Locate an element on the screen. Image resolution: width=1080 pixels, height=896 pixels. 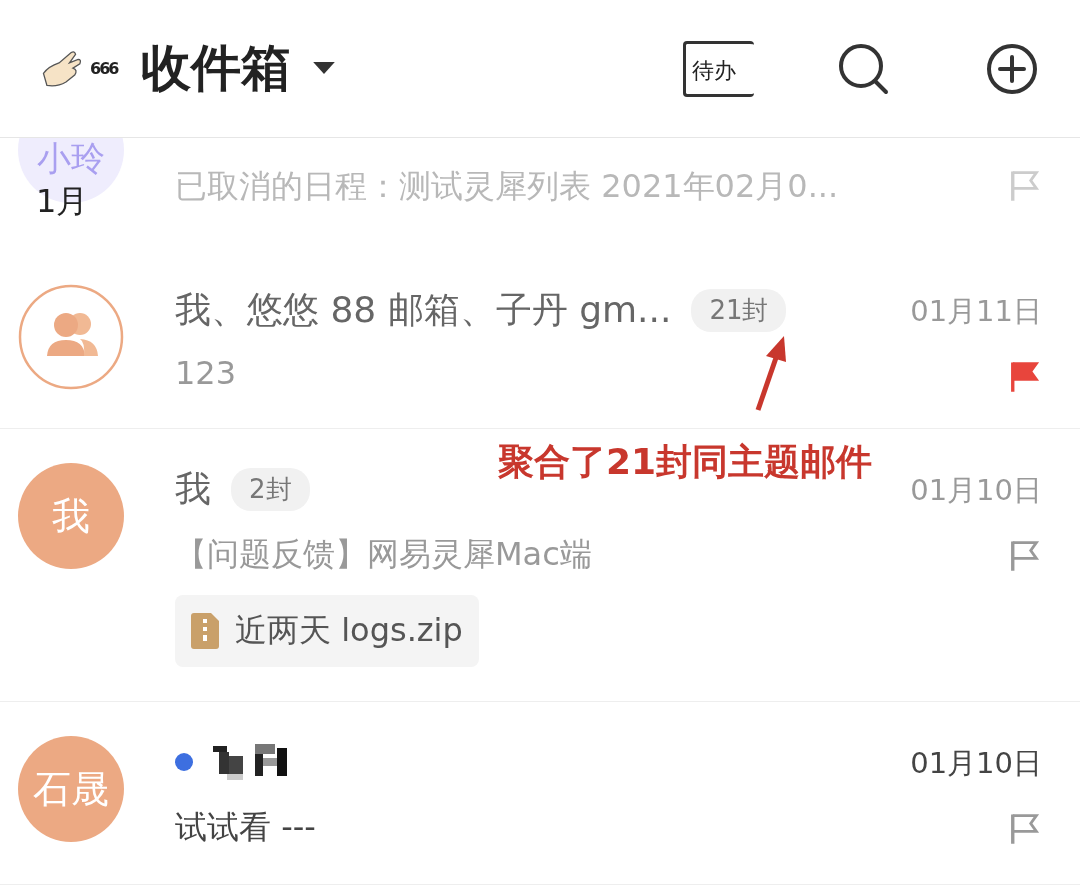
zip-file-icon is located at coordinates (205, 631).